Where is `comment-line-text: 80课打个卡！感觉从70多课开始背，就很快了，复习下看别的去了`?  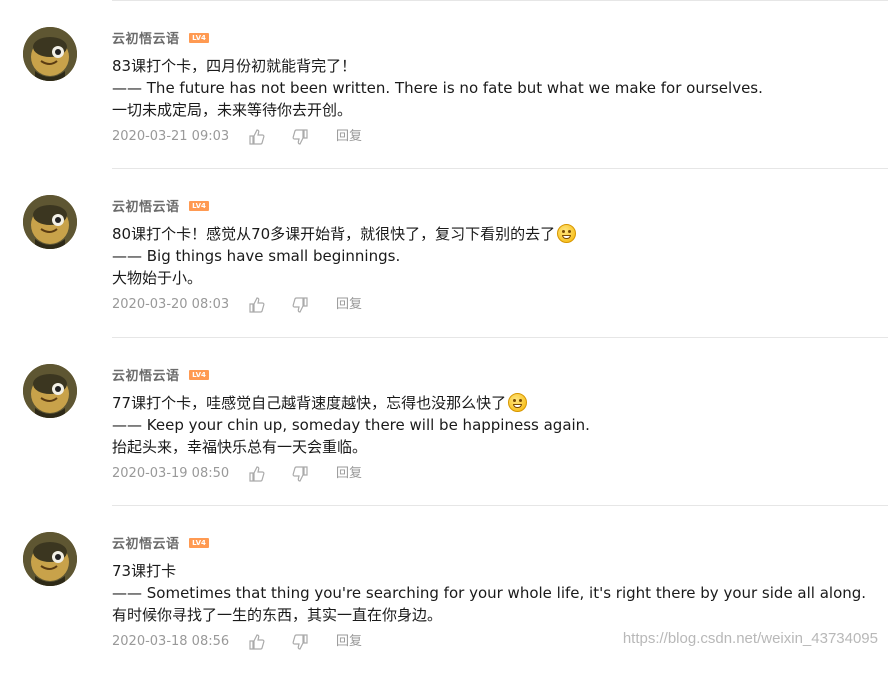 comment-line-text: 80课打个卡！感觉从70多课开始背，就很快了，复习下看别的去了 is located at coordinates (334, 234).